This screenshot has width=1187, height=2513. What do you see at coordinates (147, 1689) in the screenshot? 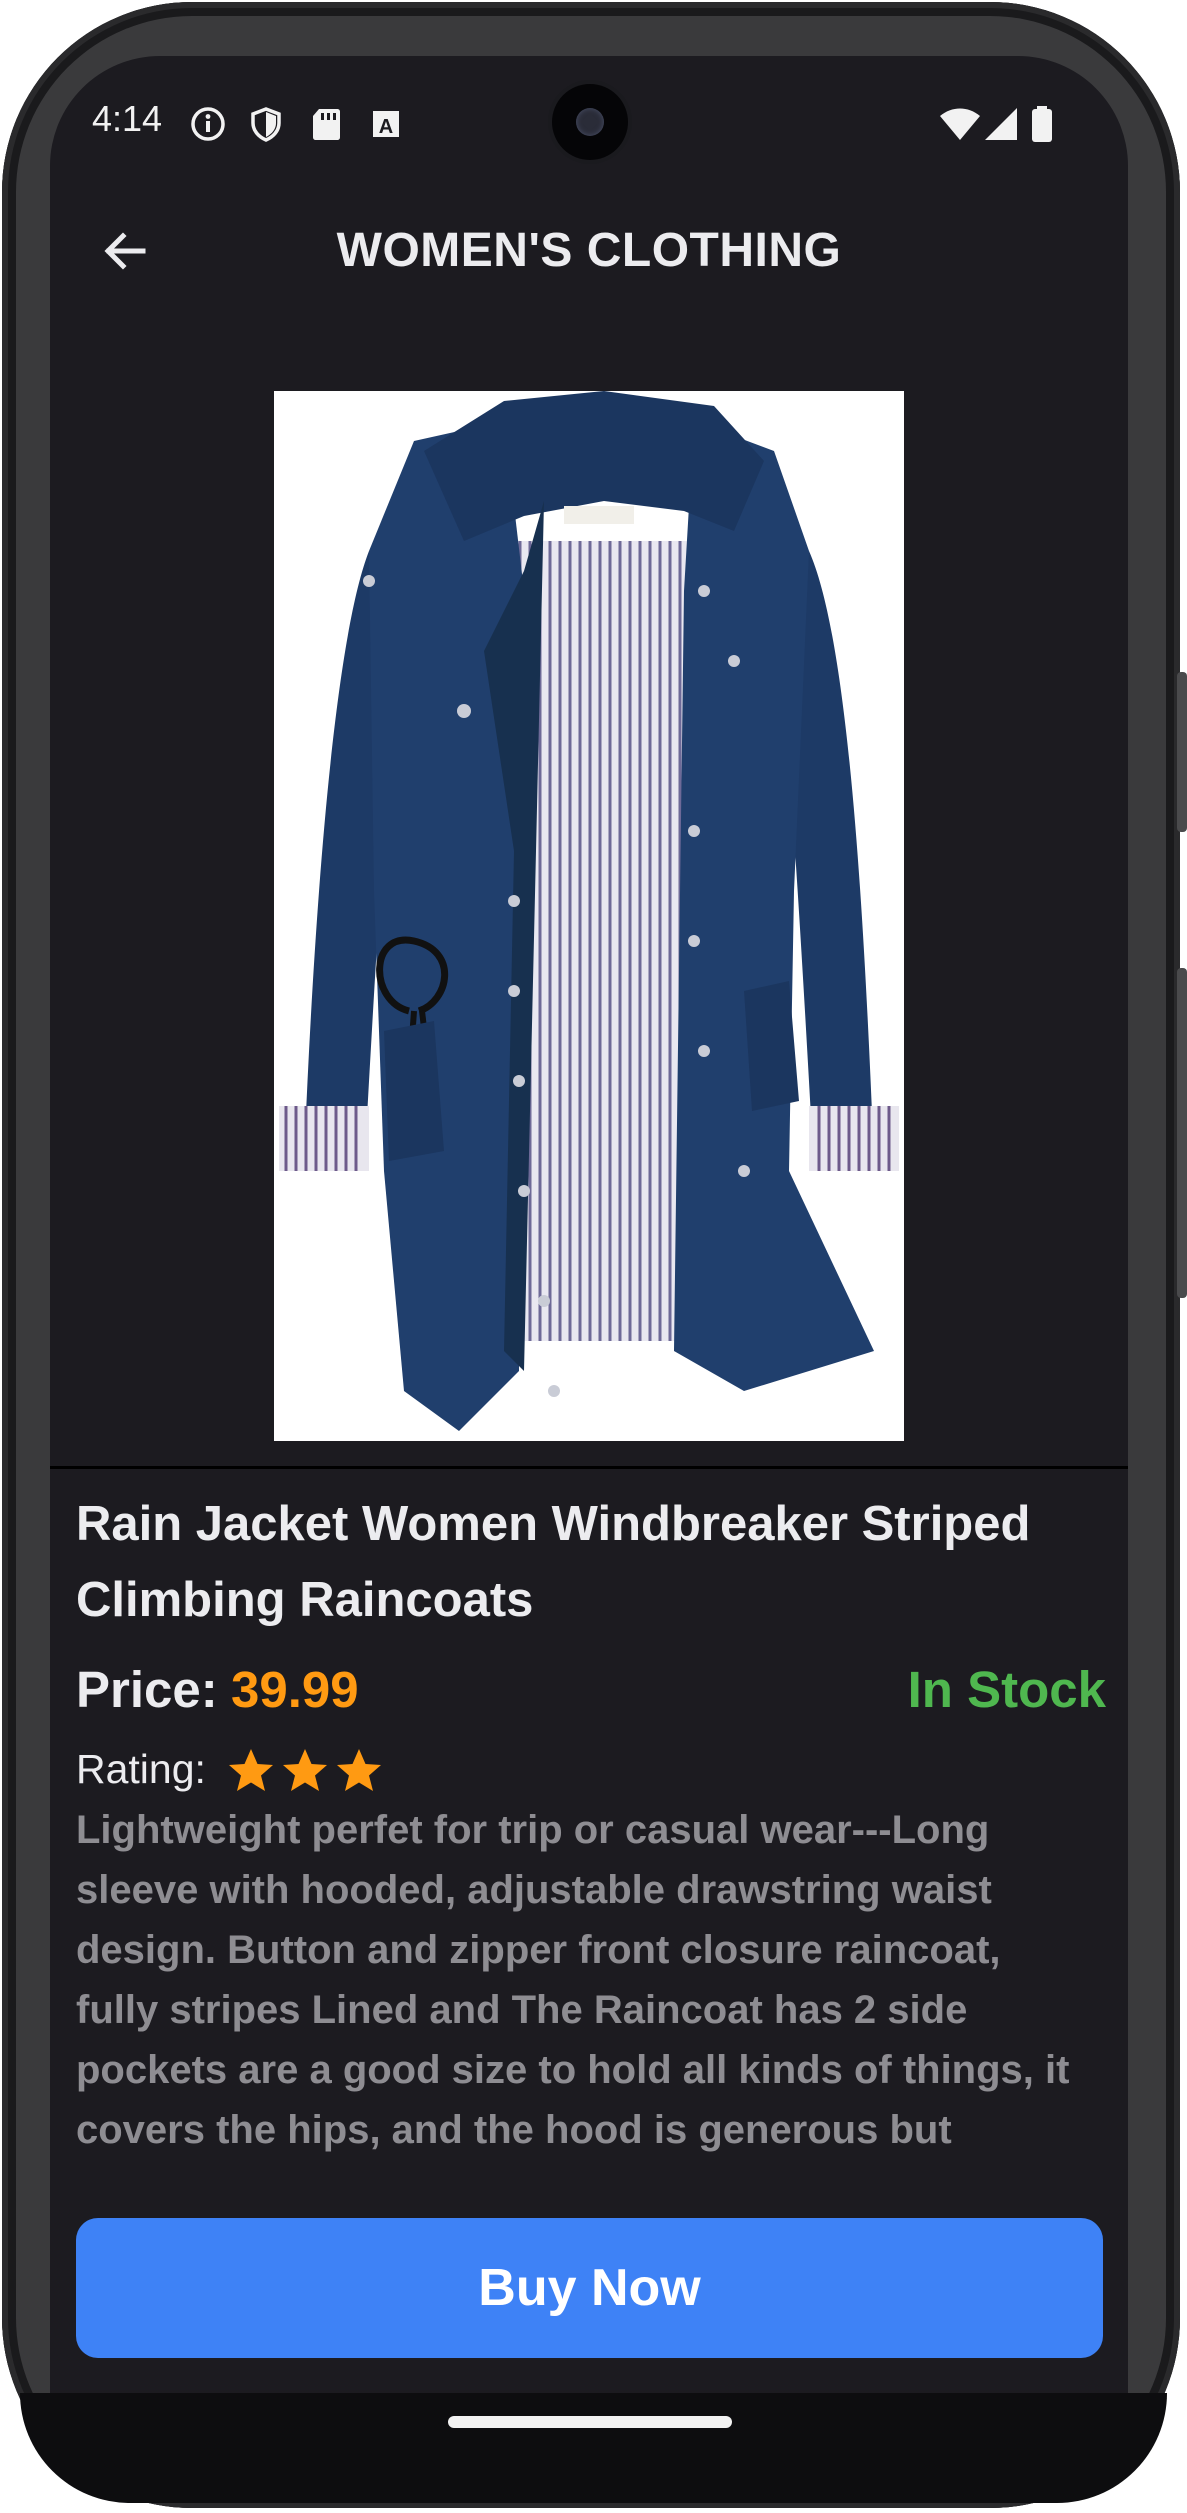
I see `price-label: Price:` at bounding box center [147, 1689].